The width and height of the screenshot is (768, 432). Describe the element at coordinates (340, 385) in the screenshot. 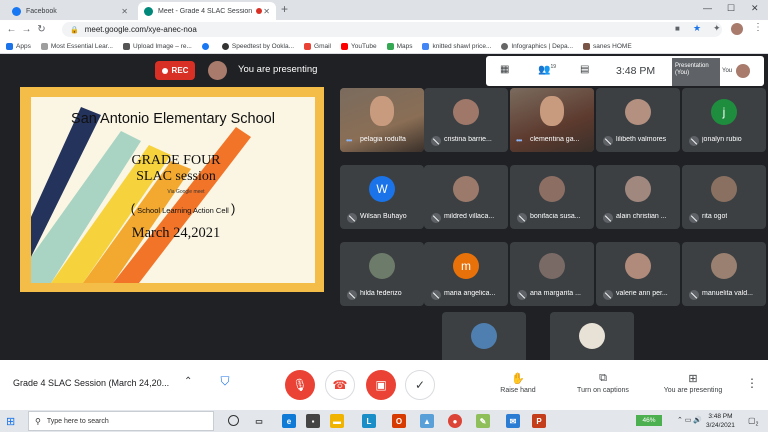

I see `leave-call-button: ☎` at that location.